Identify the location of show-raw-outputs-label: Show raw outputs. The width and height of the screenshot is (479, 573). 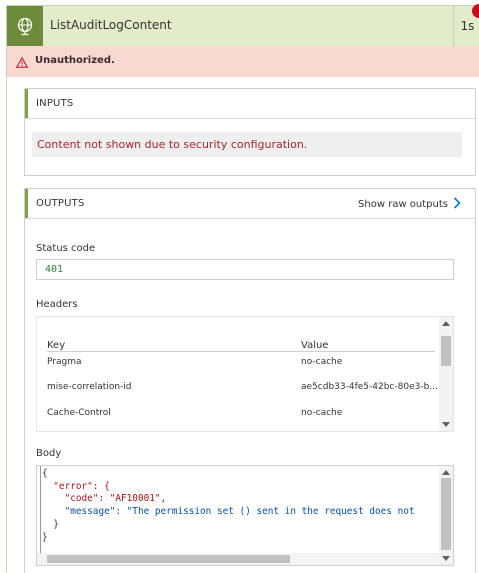
(403, 204).